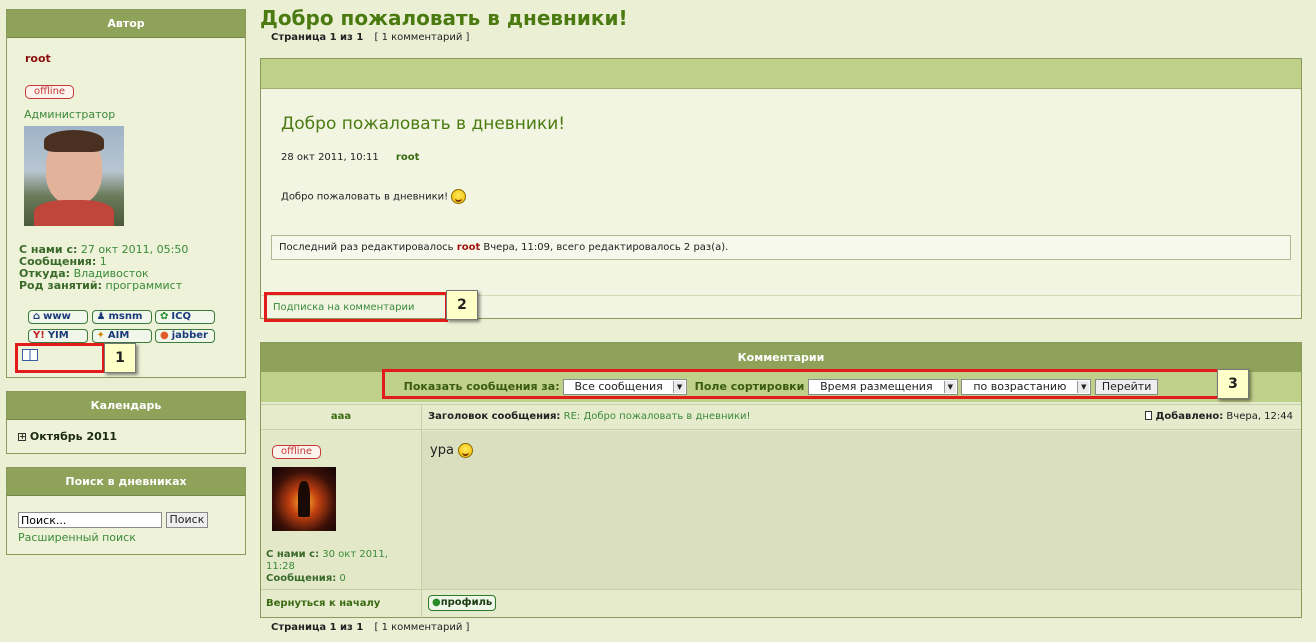  What do you see at coordinates (187, 520) in the screenshot?
I see `blog-search-button: Поиск` at bounding box center [187, 520].